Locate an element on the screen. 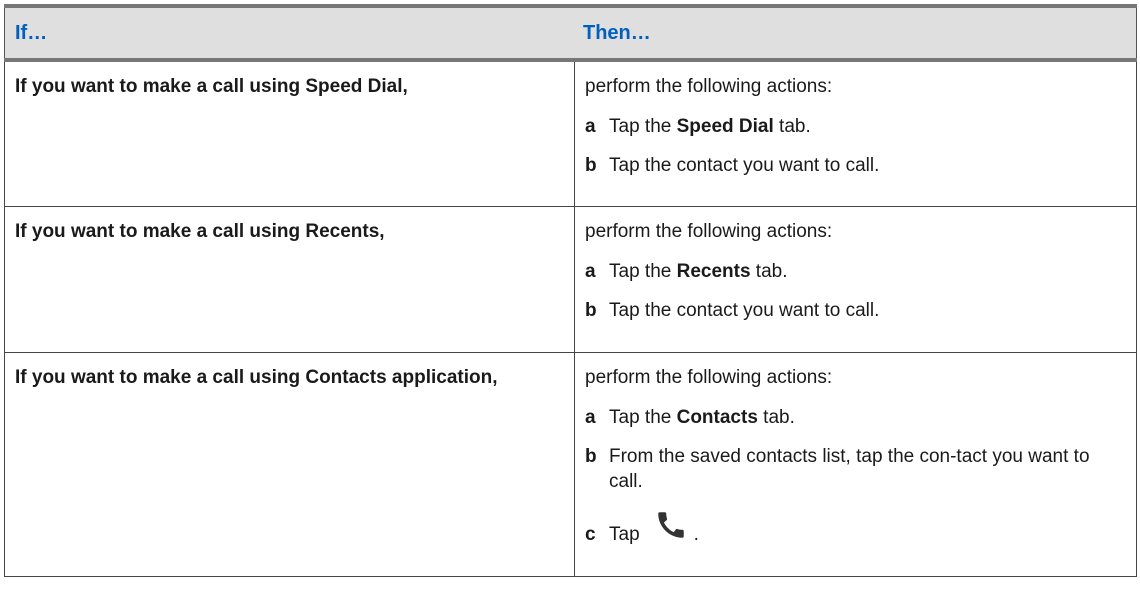 Image resolution: width=1140 pixels, height=600 pixels. step-item: a Tap the Speed Dial tab. is located at coordinates (855, 126).